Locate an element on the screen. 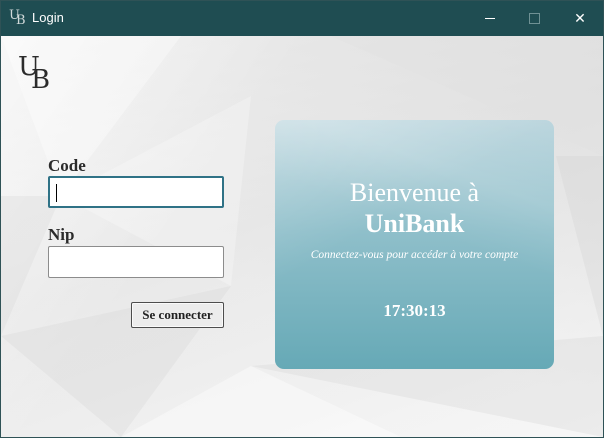 This screenshot has height=438, width=604. maximize-button is located at coordinates (534, 18).